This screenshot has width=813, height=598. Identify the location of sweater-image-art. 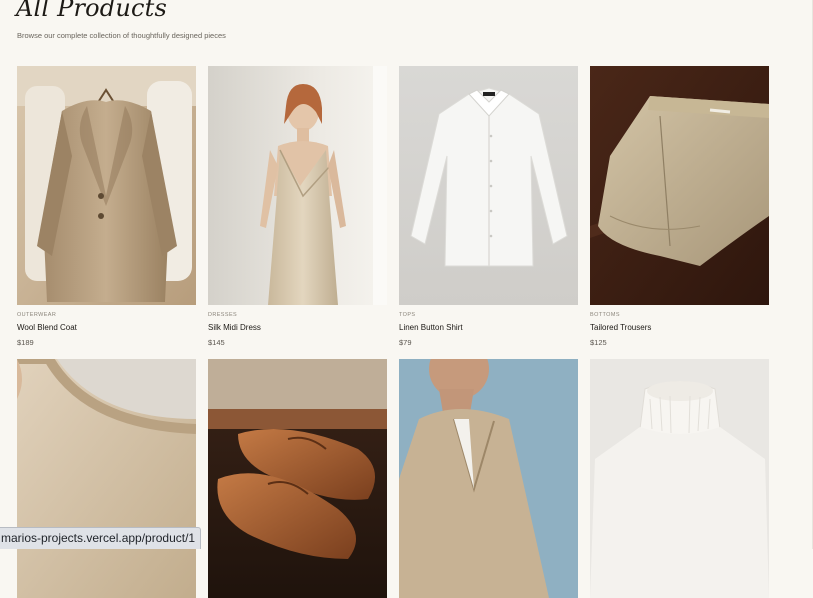
(106, 478).